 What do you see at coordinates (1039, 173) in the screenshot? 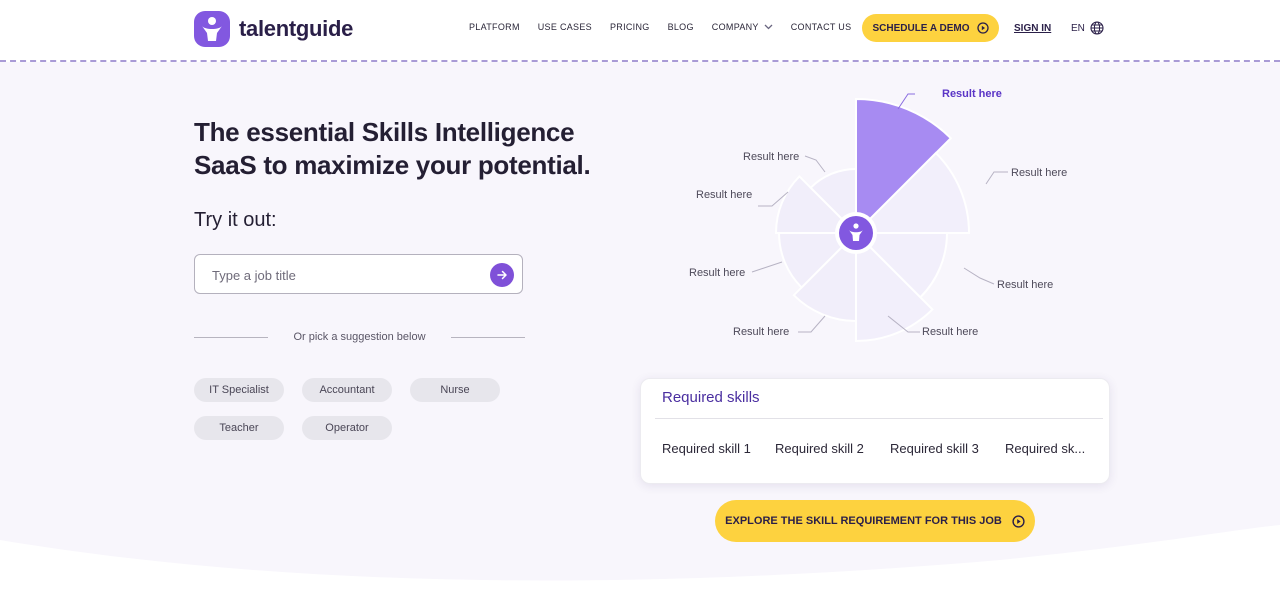
I see `result-label-2: Result here` at bounding box center [1039, 173].